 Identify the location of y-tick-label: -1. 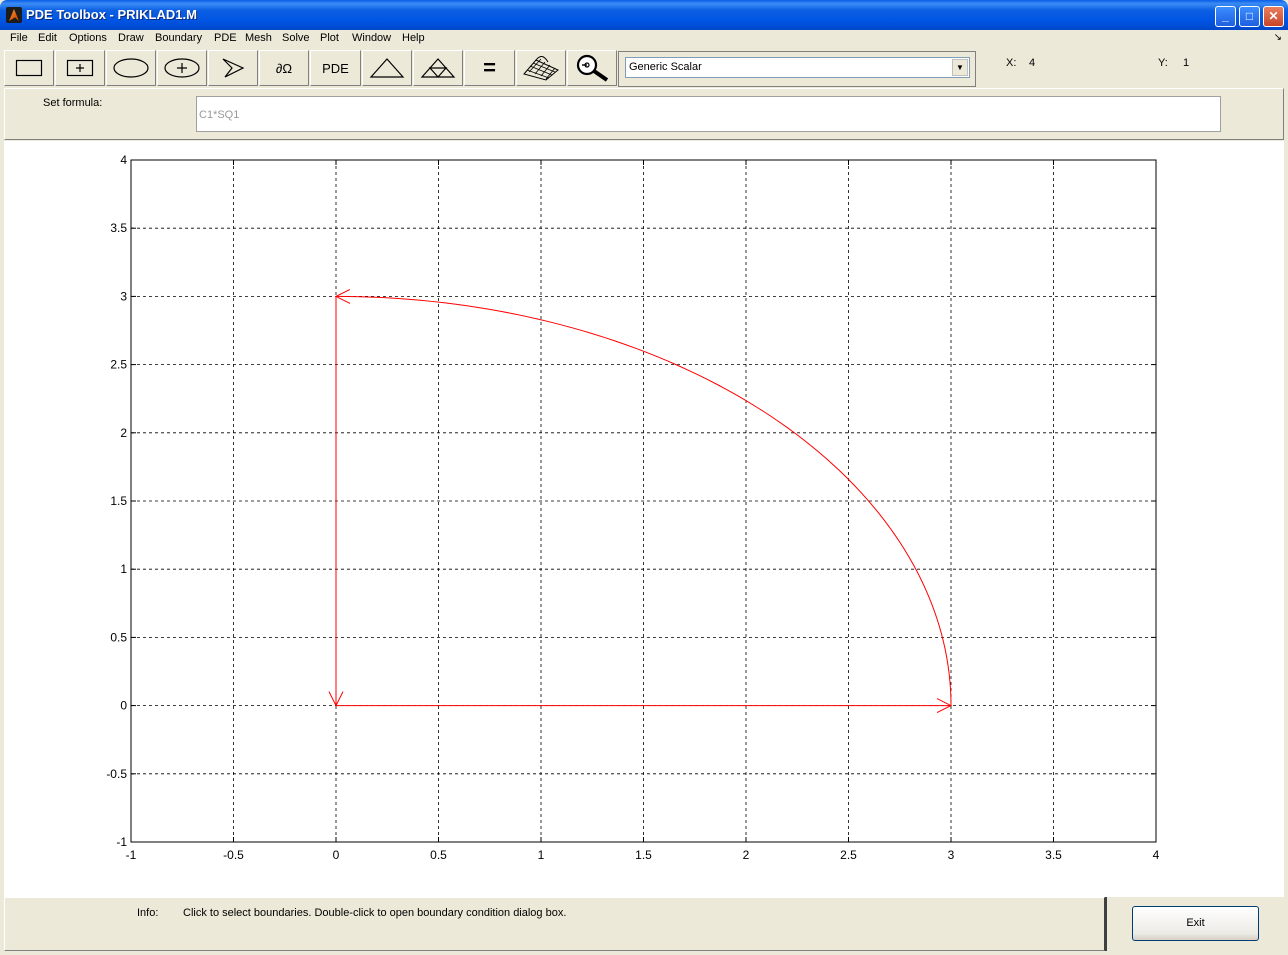
(121, 842).